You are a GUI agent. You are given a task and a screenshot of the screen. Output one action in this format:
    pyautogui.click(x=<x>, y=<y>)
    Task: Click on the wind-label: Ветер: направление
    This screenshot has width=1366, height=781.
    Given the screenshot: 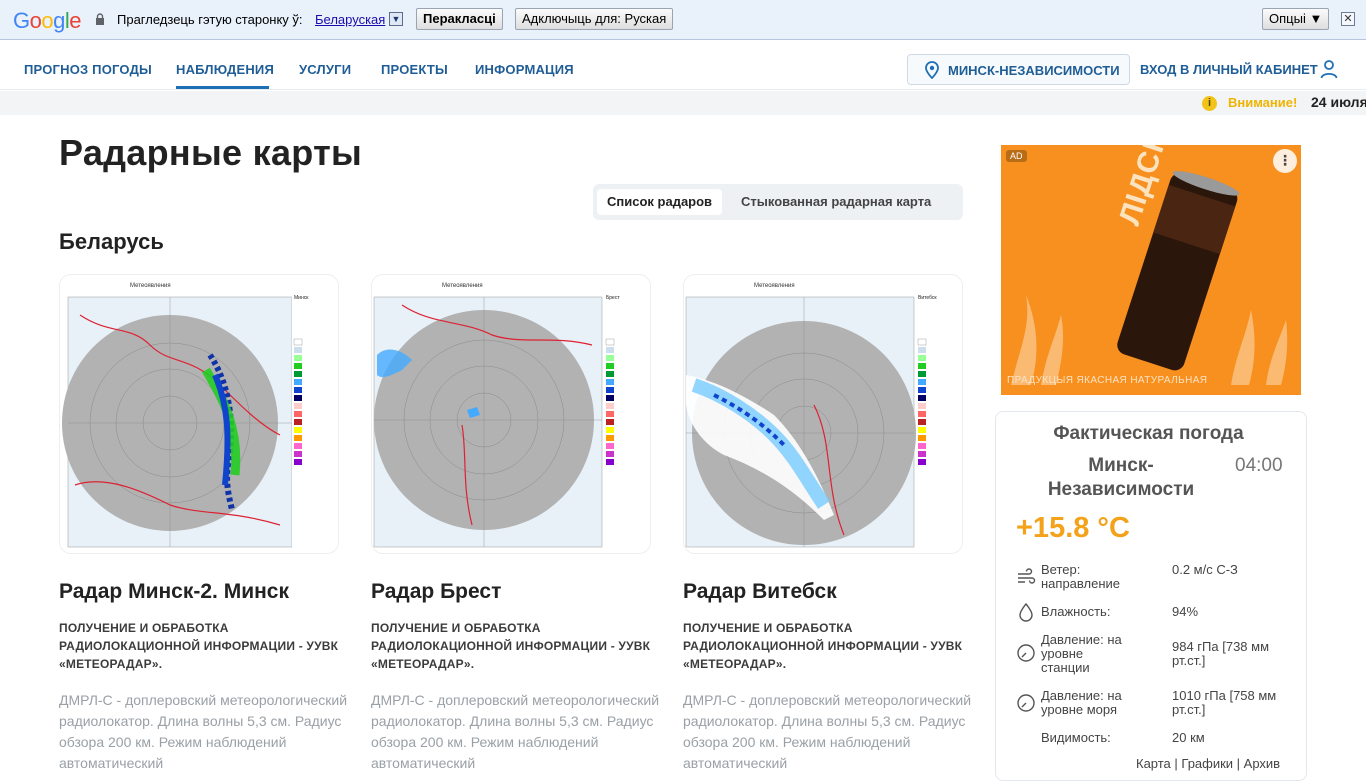 What is the action you would take?
    pyautogui.click(x=1081, y=576)
    